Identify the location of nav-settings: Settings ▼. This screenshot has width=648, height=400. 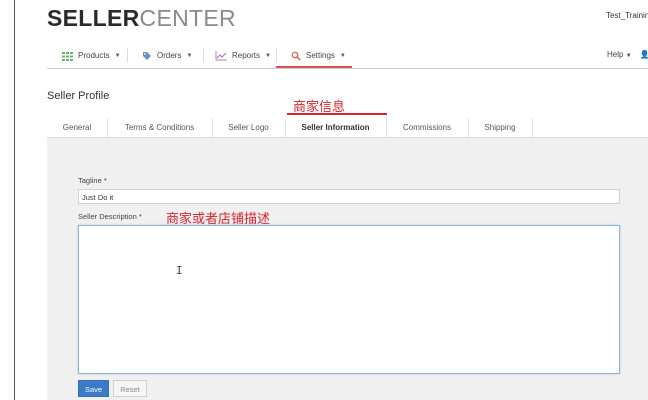
(318, 56).